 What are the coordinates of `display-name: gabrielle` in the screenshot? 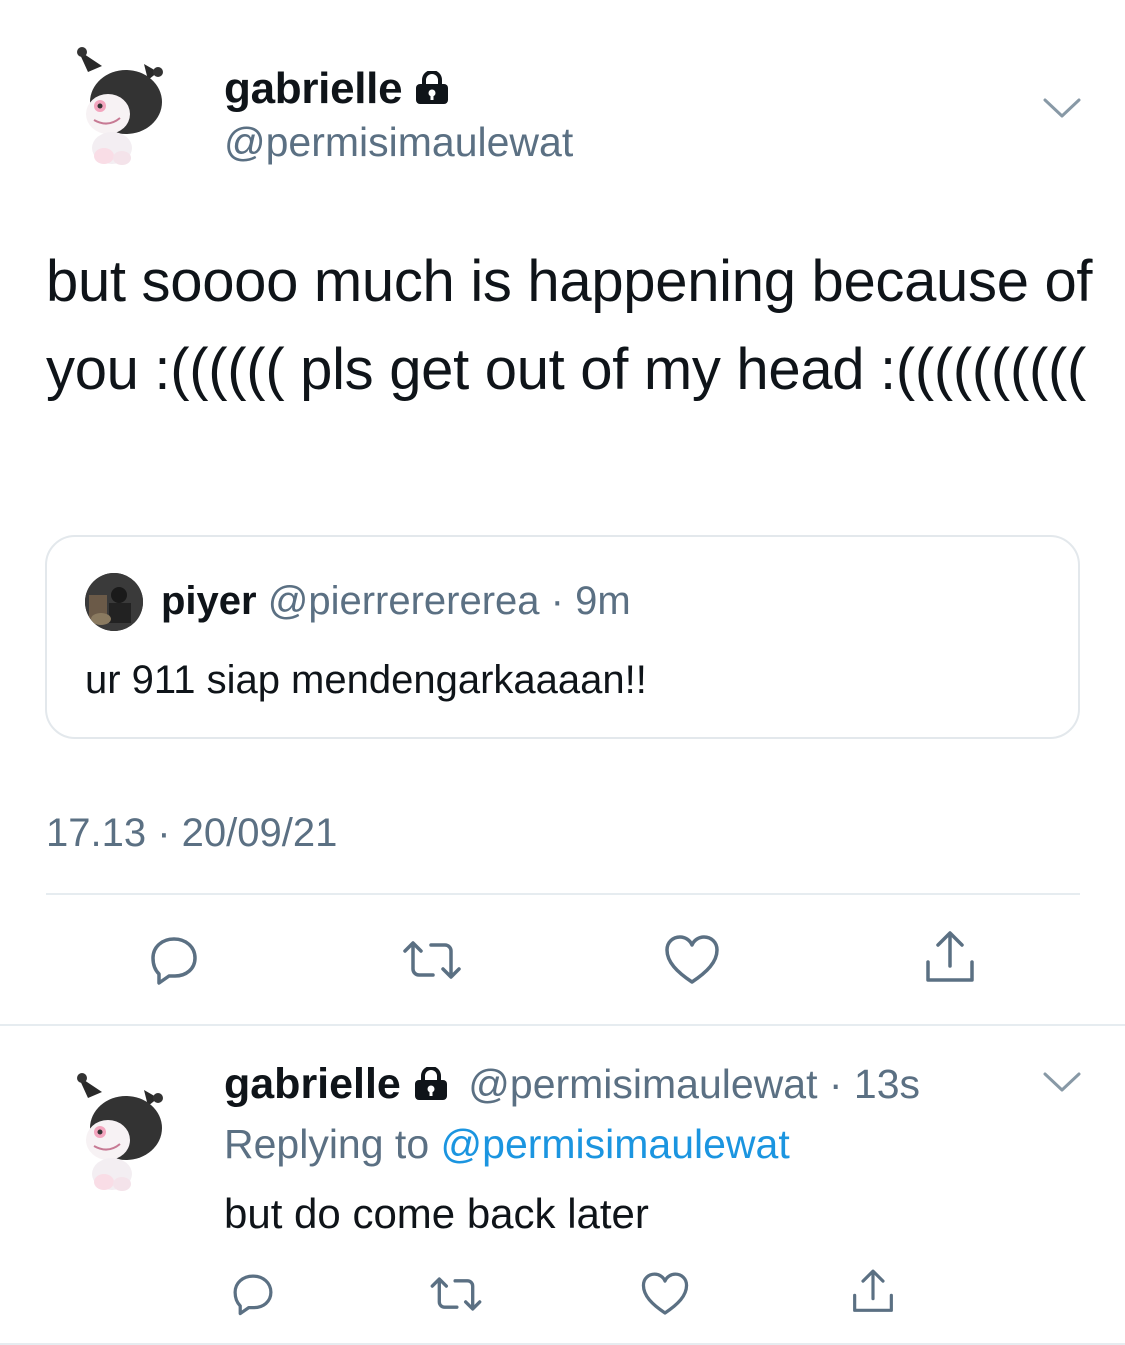 It's located at (337, 90).